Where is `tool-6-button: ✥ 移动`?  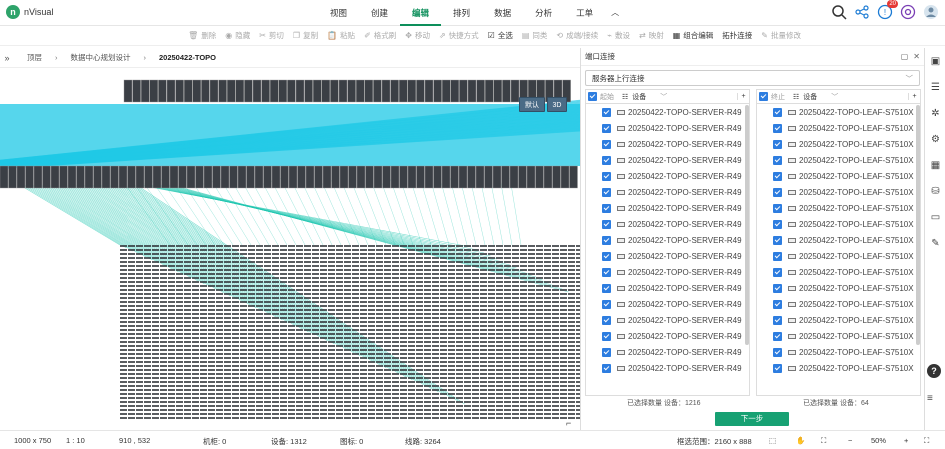
tool-6-button: ✥ 移动 is located at coordinates (417, 35).